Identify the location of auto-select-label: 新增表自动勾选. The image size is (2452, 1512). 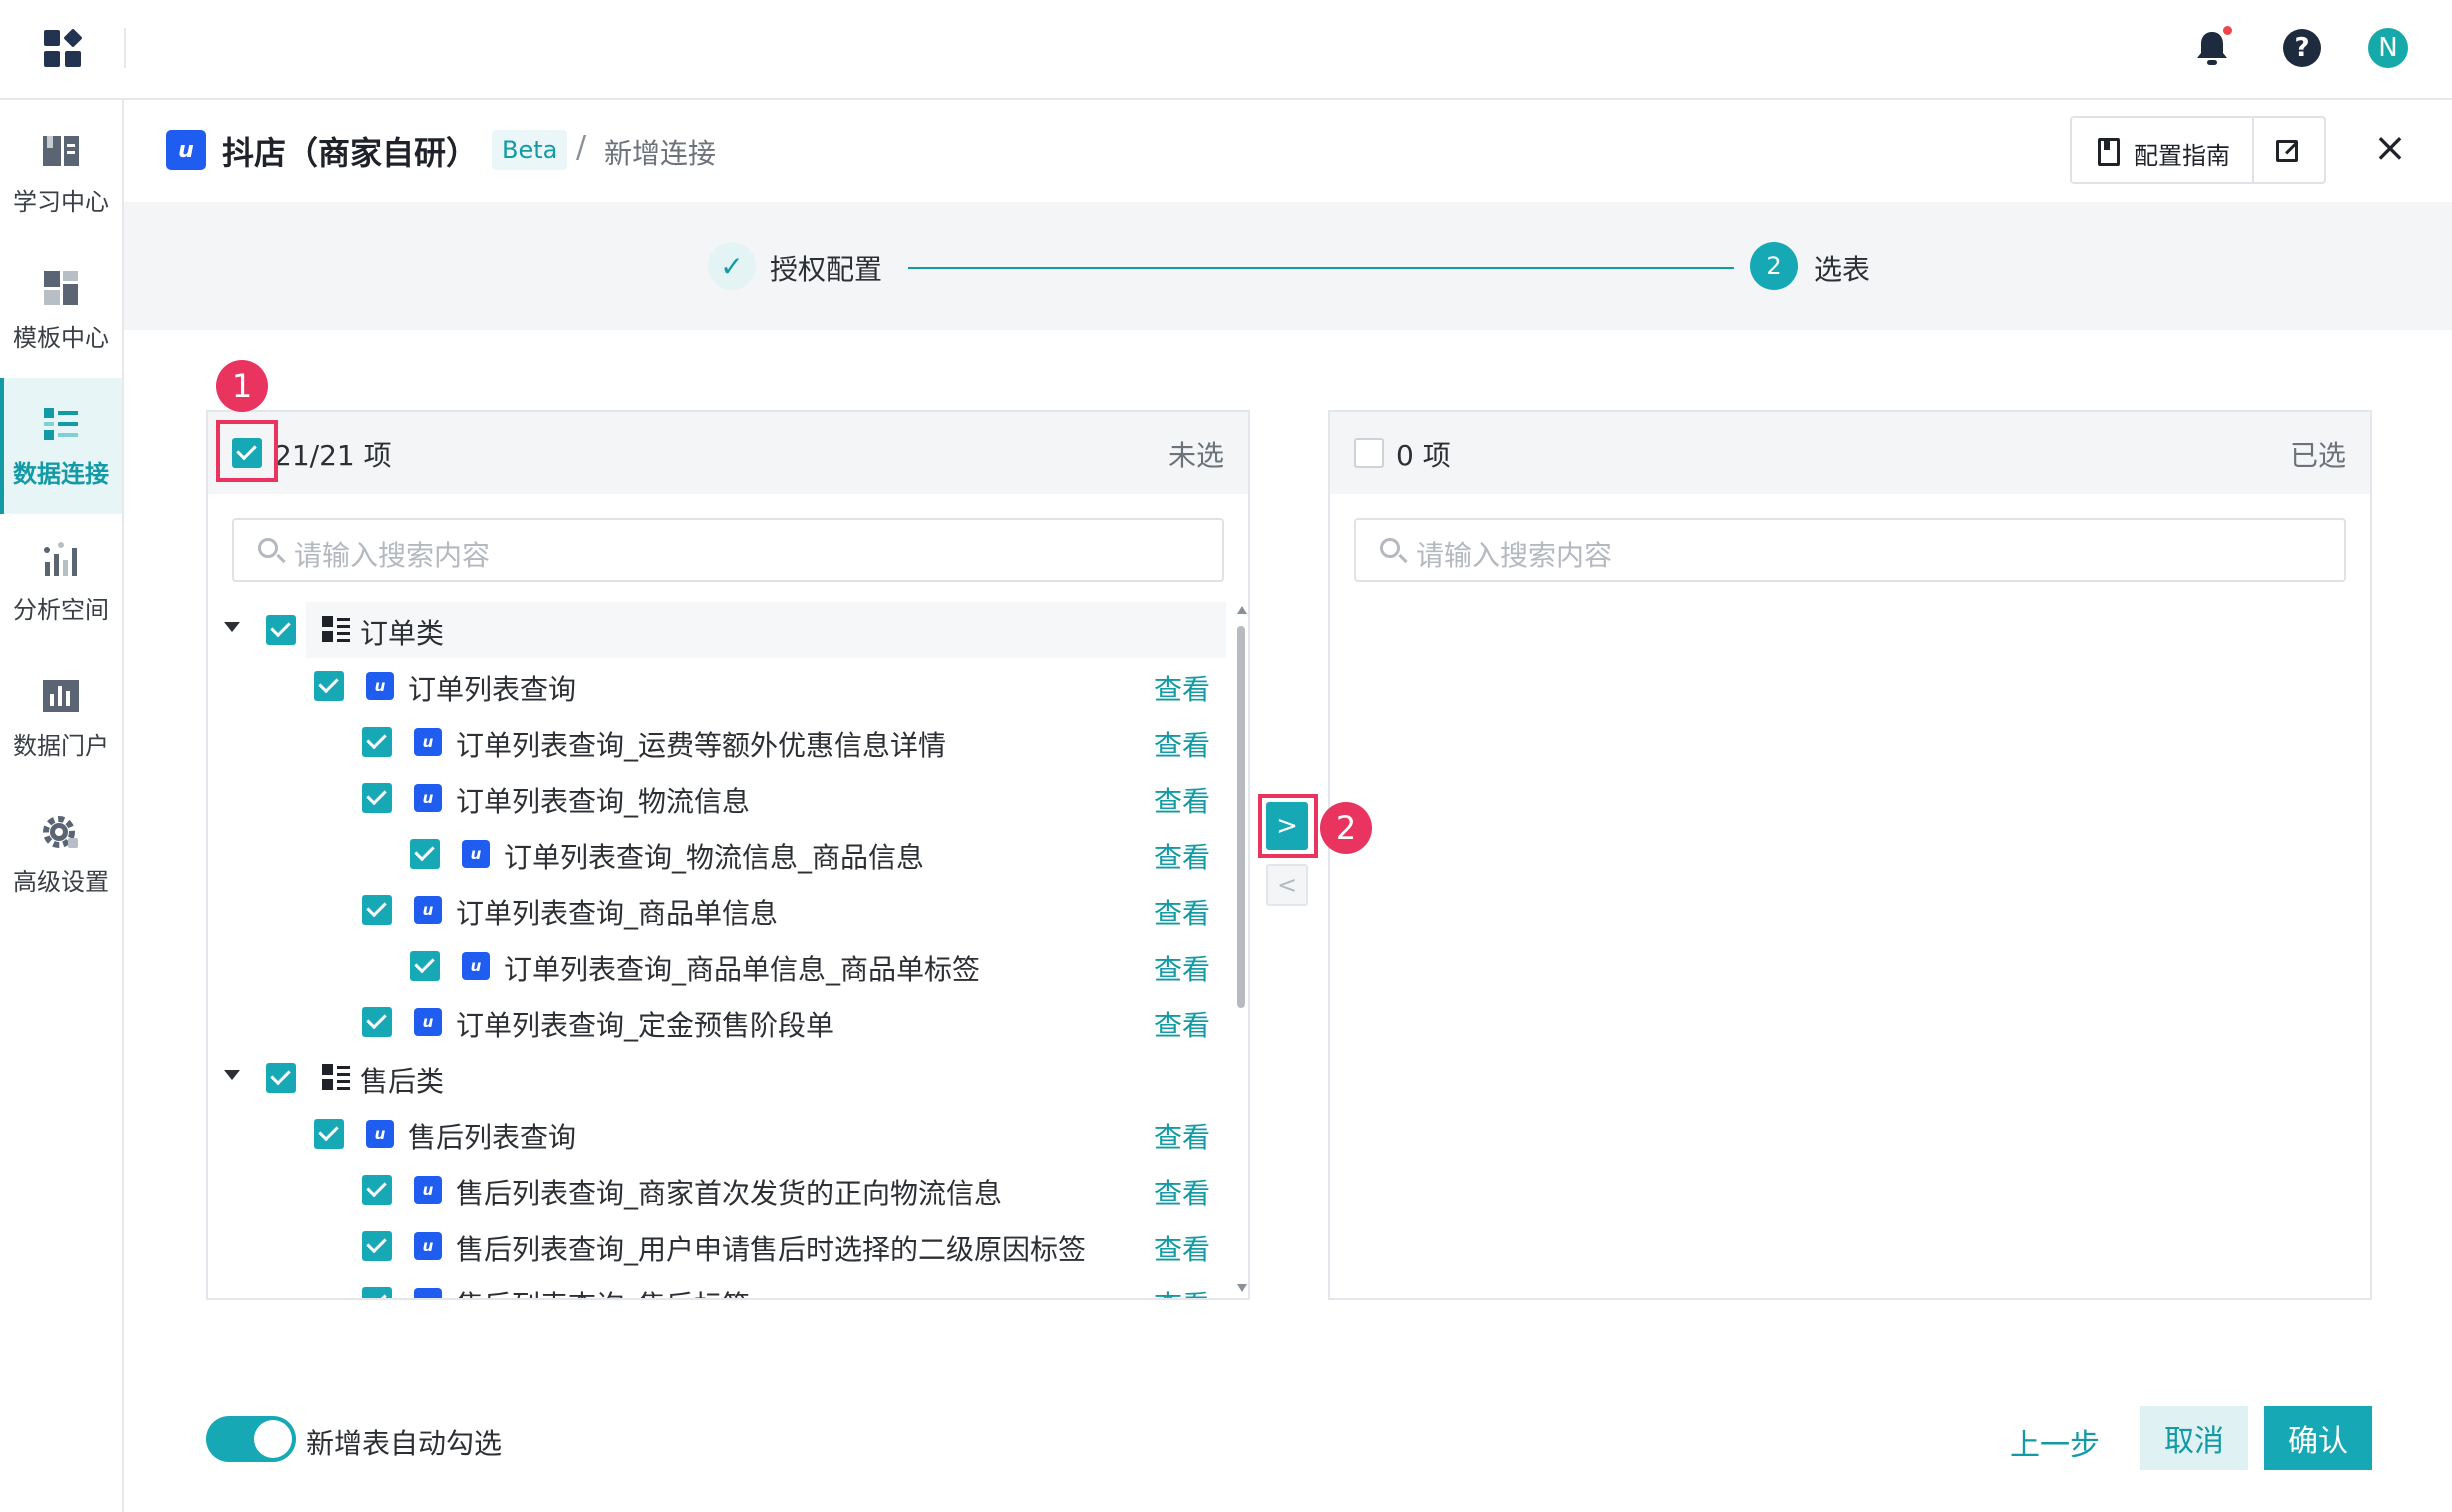
(404, 1443).